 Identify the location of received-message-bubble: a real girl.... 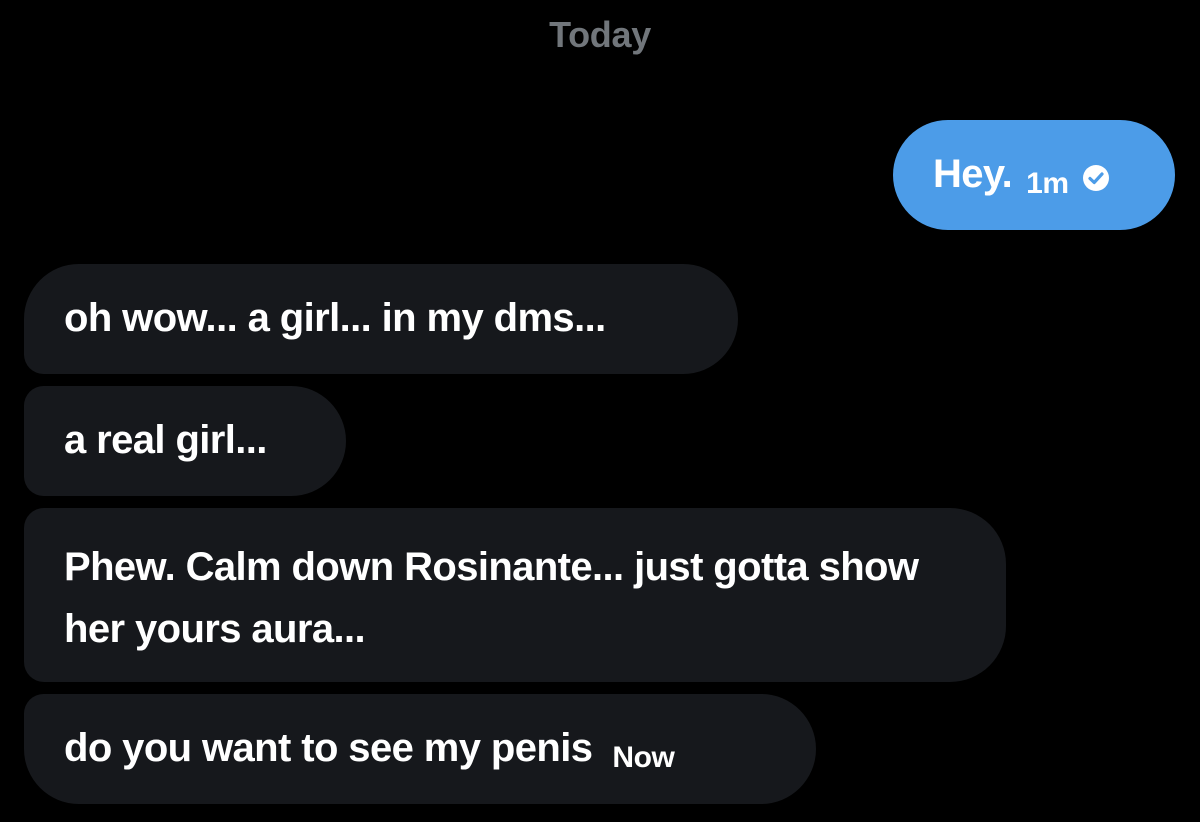
(185, 441).